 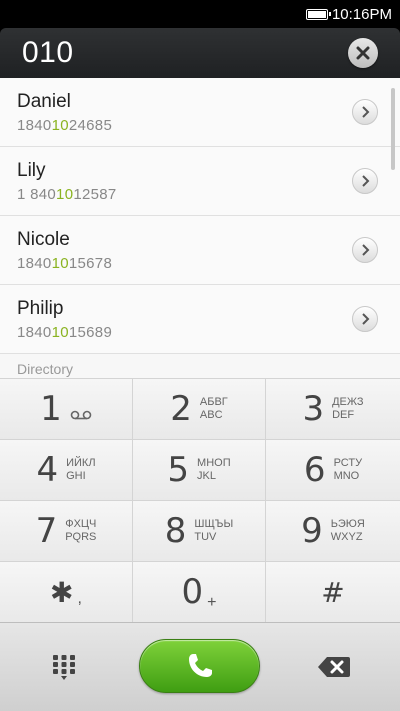 What do you see at coordinates (333, 591) in the screenshot?
I see `key-hash: #` at bounding box center [333, 591].